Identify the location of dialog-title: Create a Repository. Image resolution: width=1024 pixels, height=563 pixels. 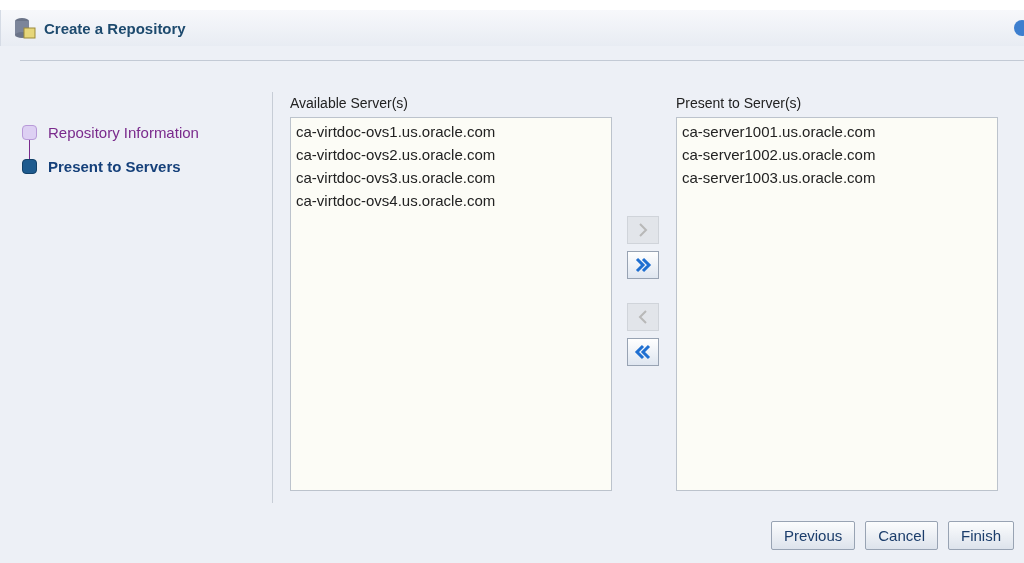
(115, 28).